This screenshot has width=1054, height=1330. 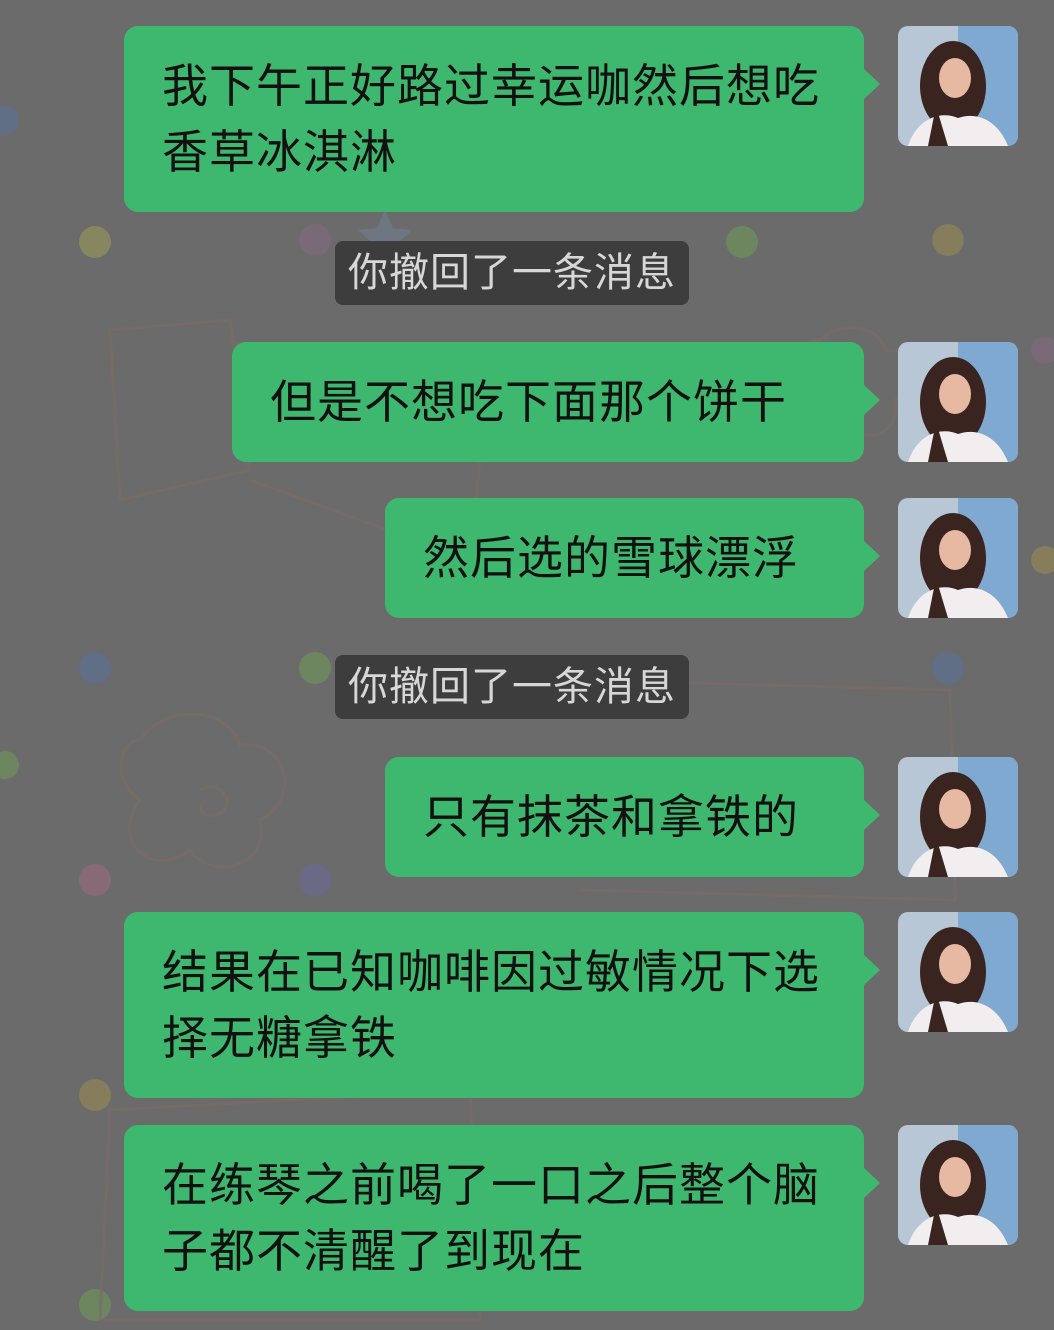 What do you see at coordinates (502, 1005) in the screenshot?
I see `outgoing-message-bubble: 结果在已知咖啡因过敏情况下选择无糖拿铁` at bounding box center [502, 1005].